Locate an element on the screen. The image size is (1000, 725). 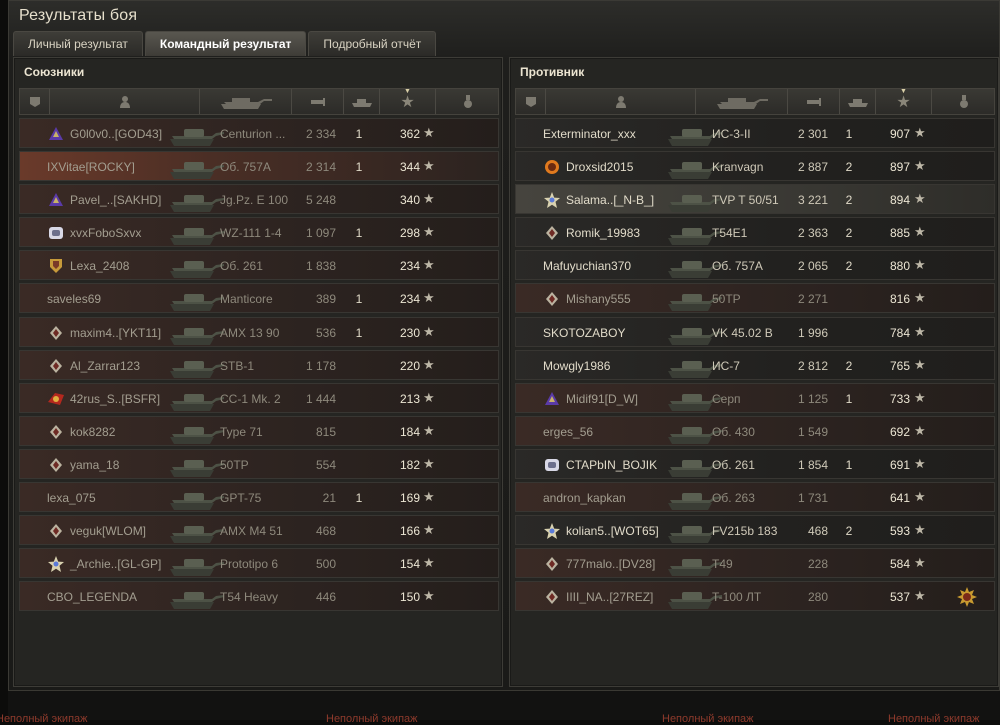
player-row: Lexa_2408 Об. 261 1 838 234 ★ is located at coordinates (259, 266).